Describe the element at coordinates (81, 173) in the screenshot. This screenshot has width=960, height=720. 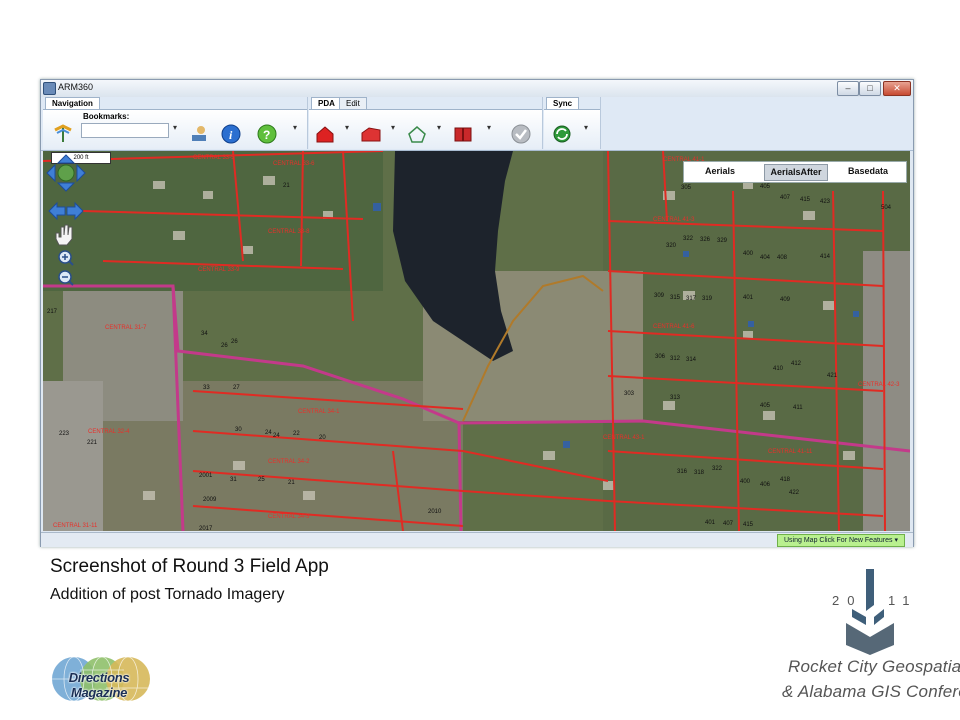
I see `pan-right-icon` at that location.